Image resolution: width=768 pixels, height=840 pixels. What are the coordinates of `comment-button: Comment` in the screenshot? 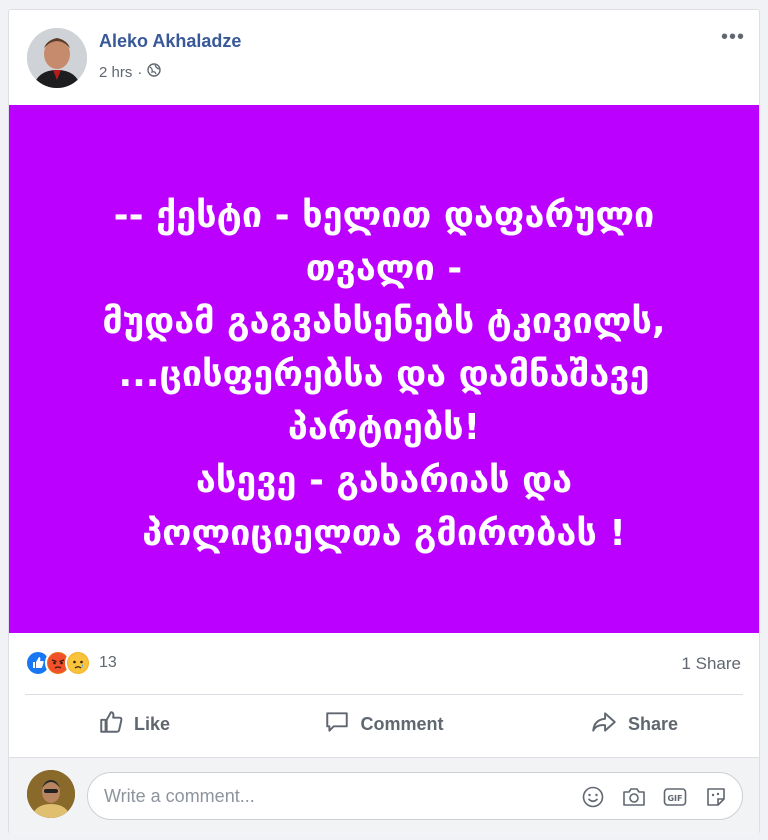 It's located at (384, 724).